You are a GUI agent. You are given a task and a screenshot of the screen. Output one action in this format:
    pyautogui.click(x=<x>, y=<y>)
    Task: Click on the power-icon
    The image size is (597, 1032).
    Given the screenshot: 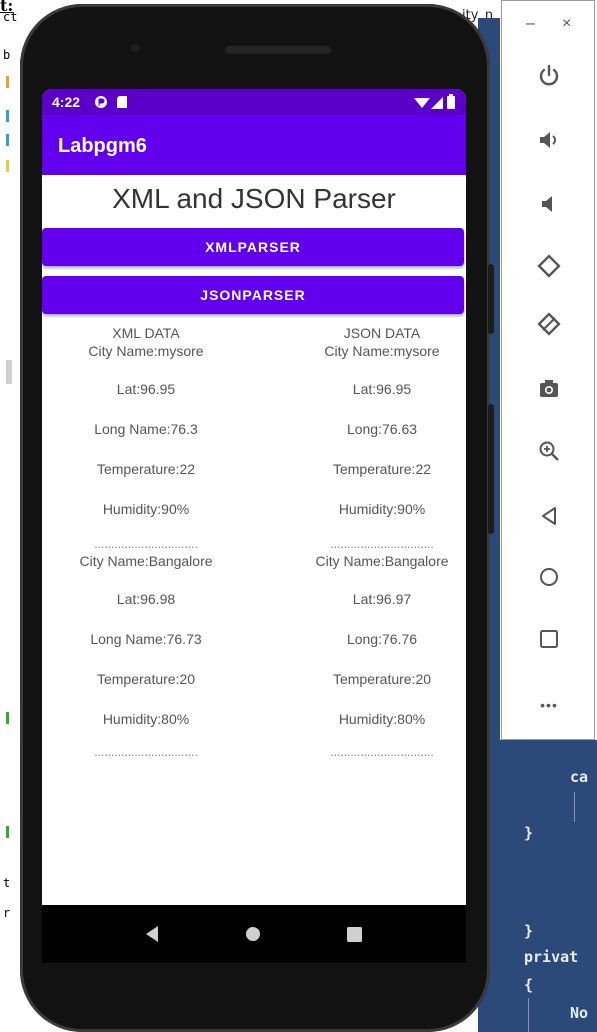 What is the action you would take?
    pyautogui.click(x=549, y=76)
    